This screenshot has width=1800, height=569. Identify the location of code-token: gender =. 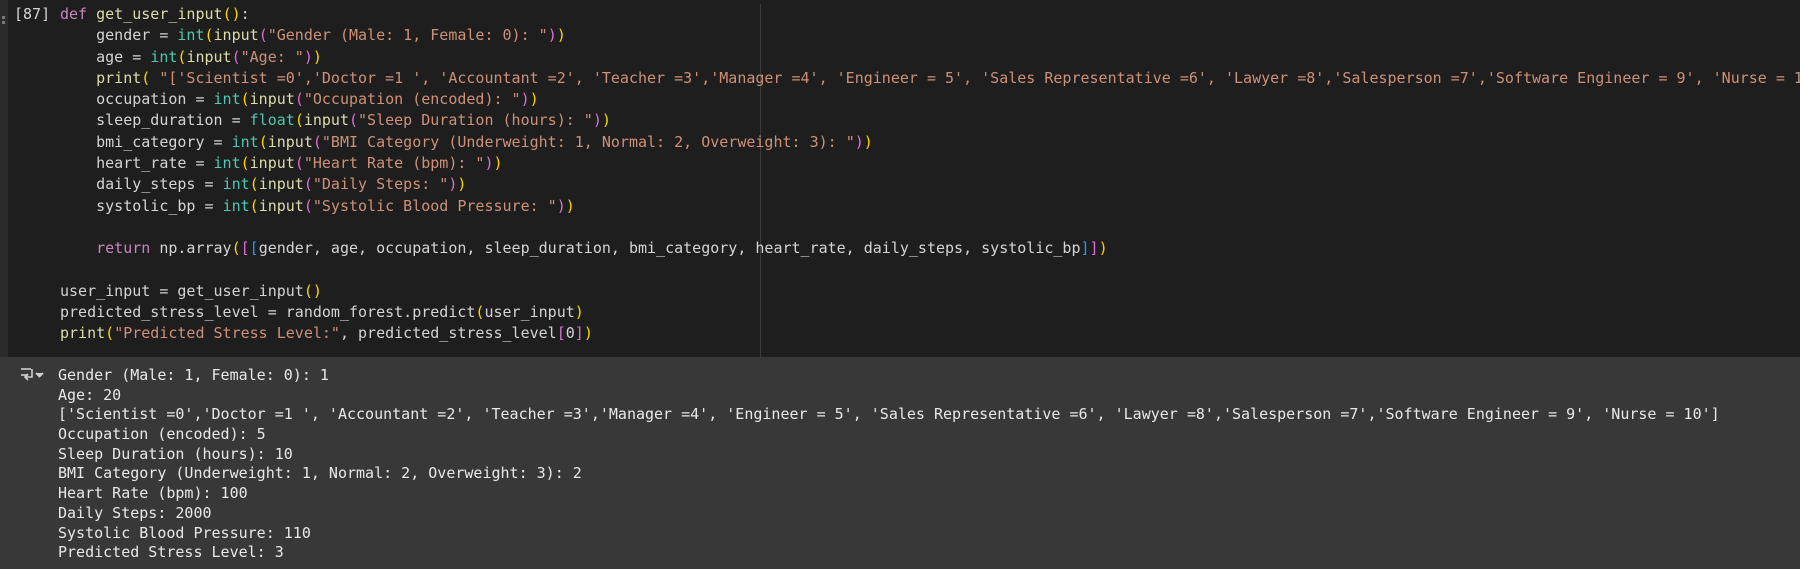
(119, 35).